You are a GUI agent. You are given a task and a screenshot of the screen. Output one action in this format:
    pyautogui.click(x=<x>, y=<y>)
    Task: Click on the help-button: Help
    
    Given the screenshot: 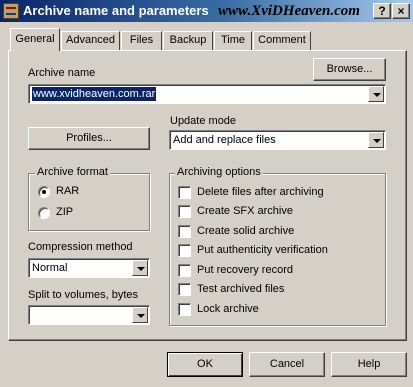 What is the action you would take?
    pyautogui.click(x=369, y=364)
    